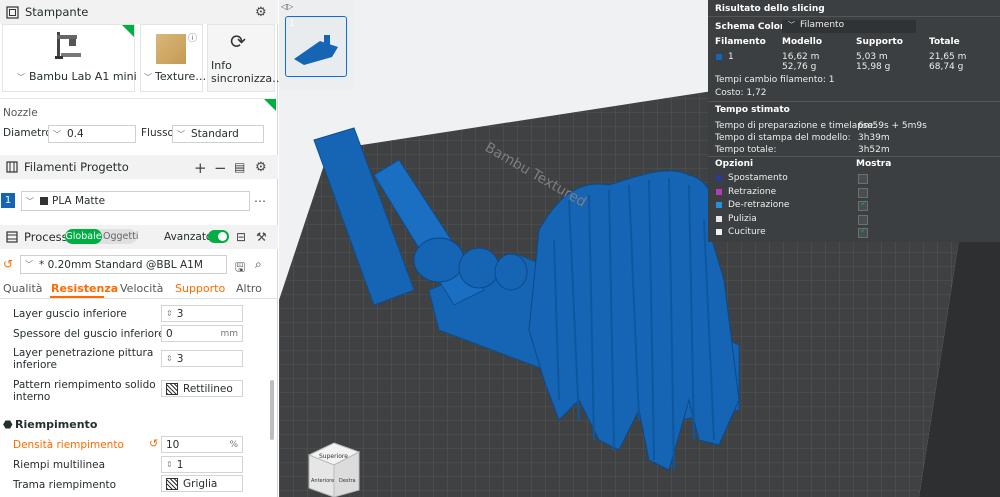 The height and width of the screenshot is (497, 1000). I want to click on process-preset-select: ﹀ * 0.20mm Standard @BBL A1M, so click(123, 264).